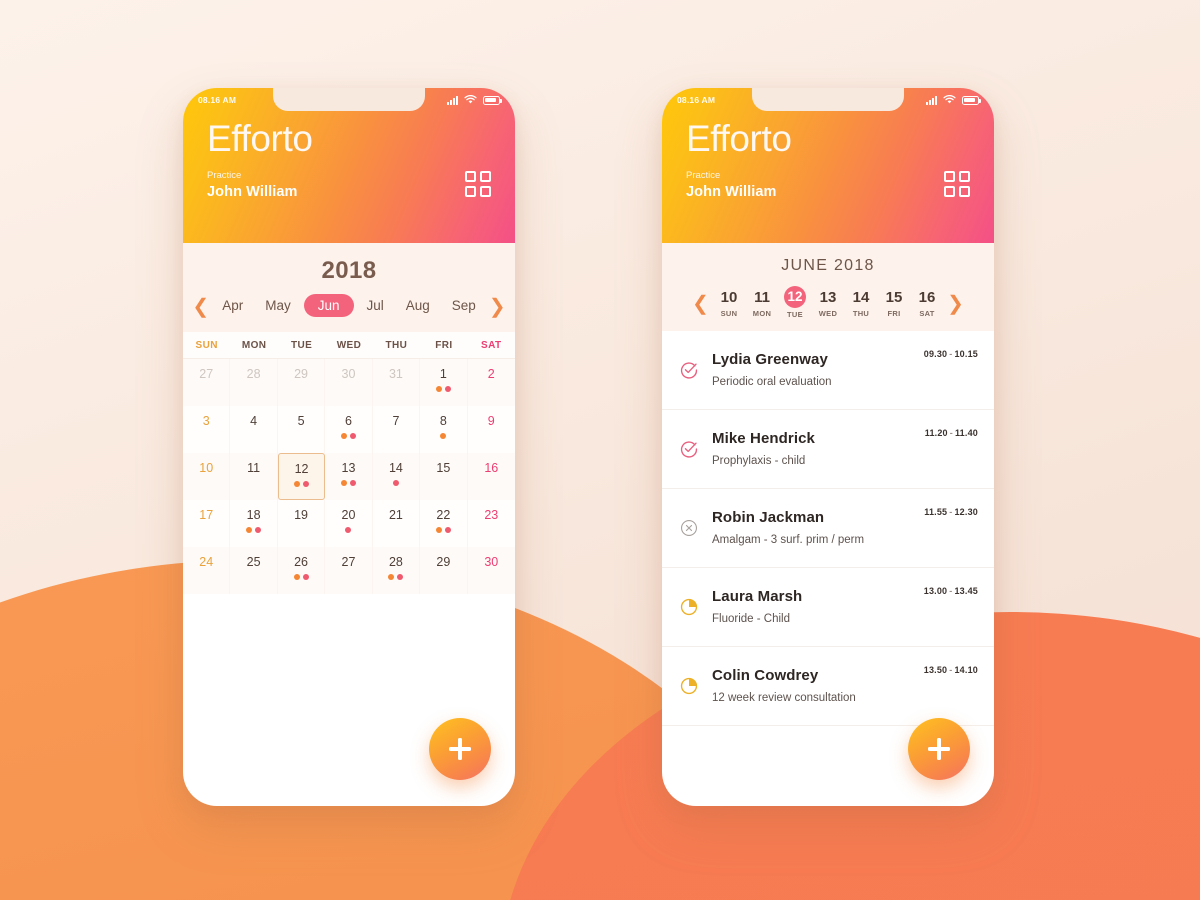 This screenshot has height=900, width=1200. What do you see at coordinates (956, 303) in the screenshot?
I see `day-next-button: ❯` at bounding box center [956, 303].